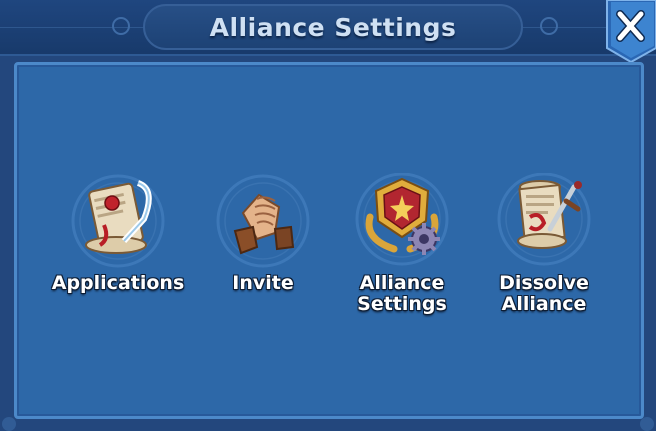 This screenshot has width=656, height=431. What do you see at coordinates (263, 223) in the screenshot?
I see `handshake-icon` at bounding box center [263, 223].